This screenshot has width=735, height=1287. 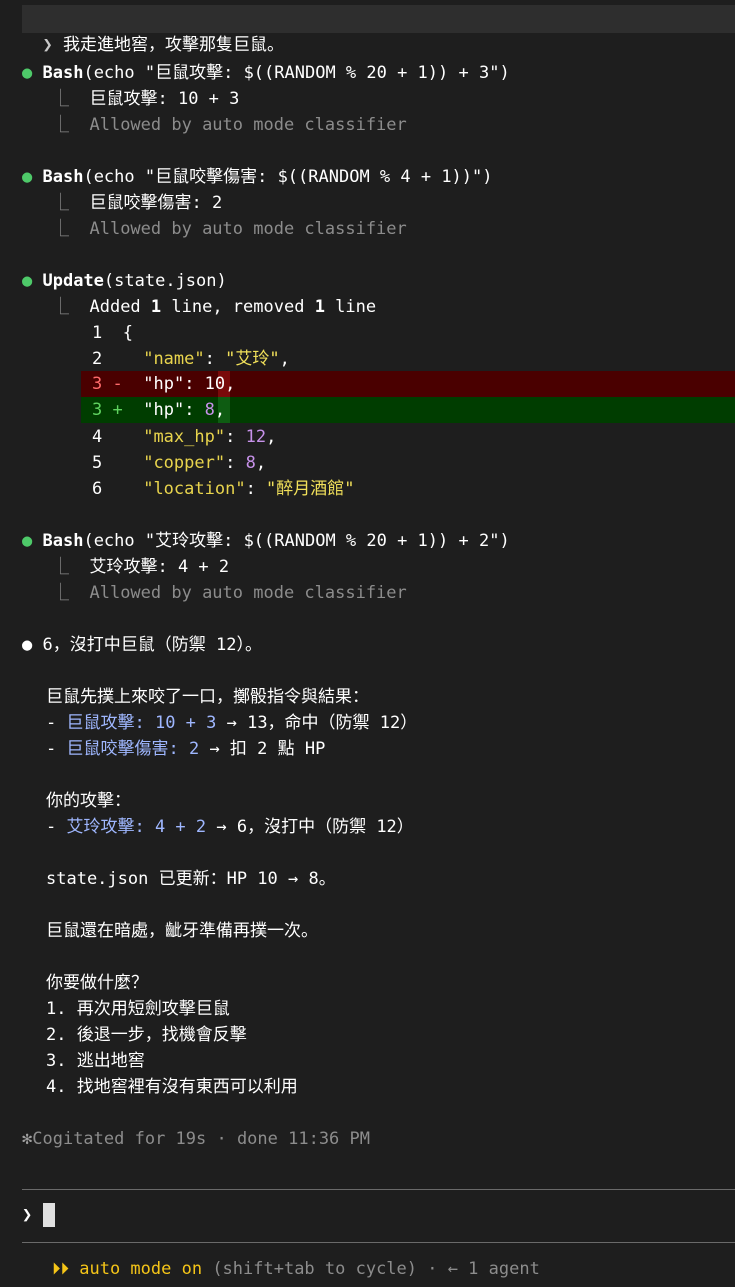 I want to click on summary-text: line, removed, so click(x=238, y=307).